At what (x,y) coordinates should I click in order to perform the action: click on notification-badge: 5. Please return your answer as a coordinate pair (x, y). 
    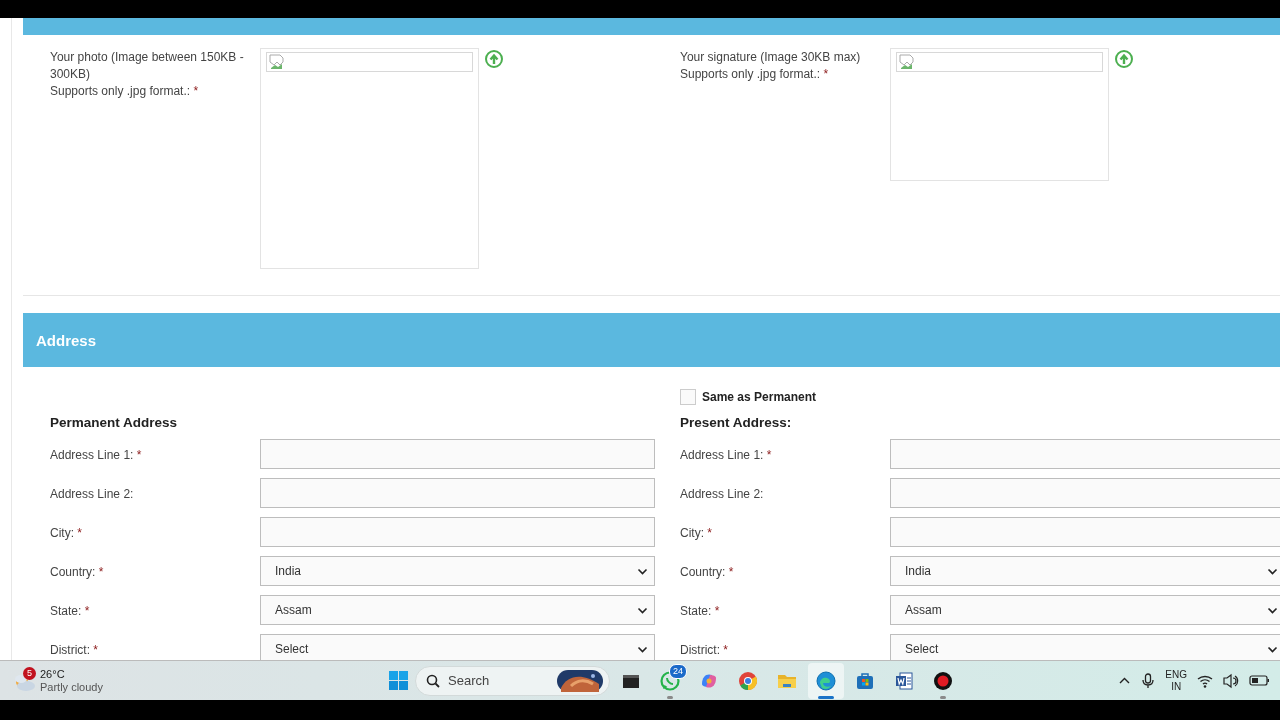
    Looking at the image, I should click on (29, 673).